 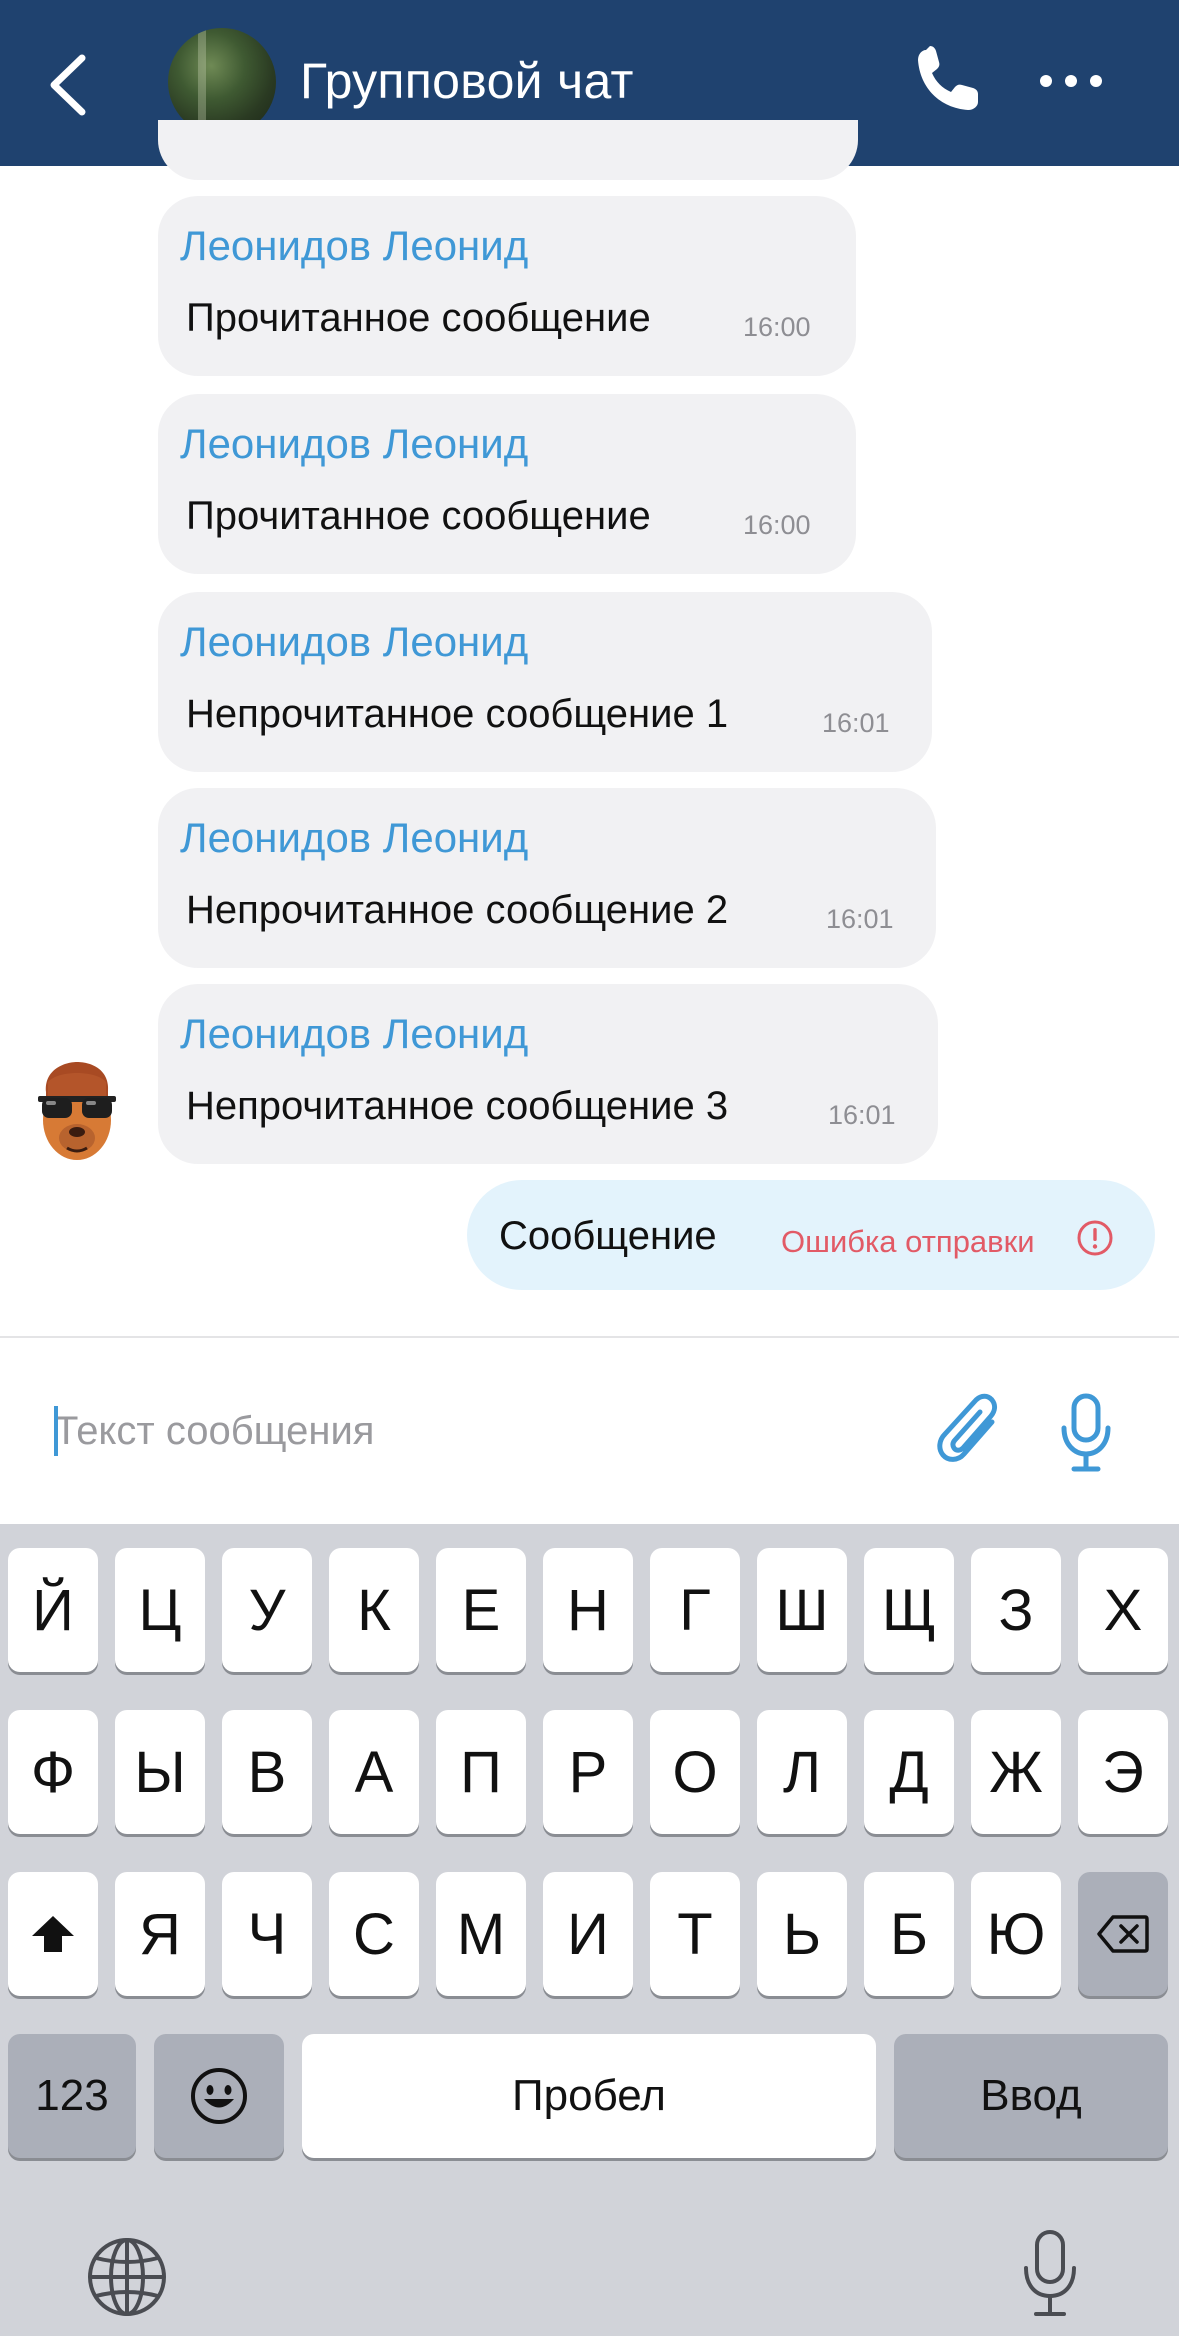 What do you see at coordinates (53, 1772) in the screenshot?
I see `key: Ф` at bounding box center [53, 1772].